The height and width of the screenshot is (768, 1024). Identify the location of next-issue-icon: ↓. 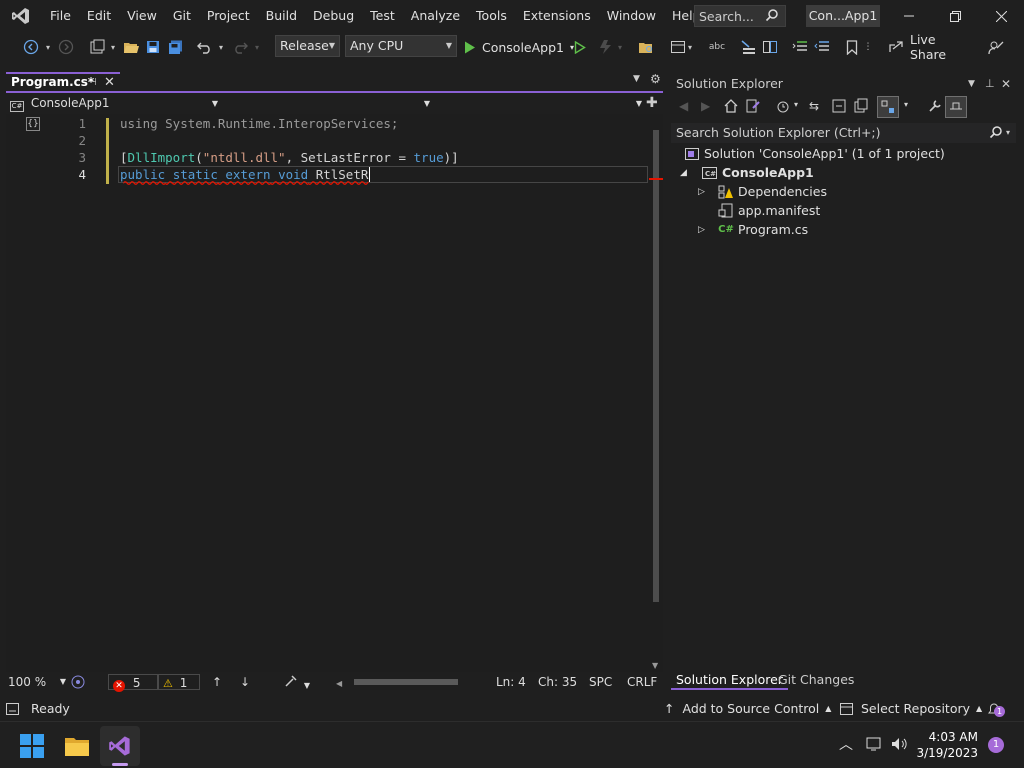
(248, 682).